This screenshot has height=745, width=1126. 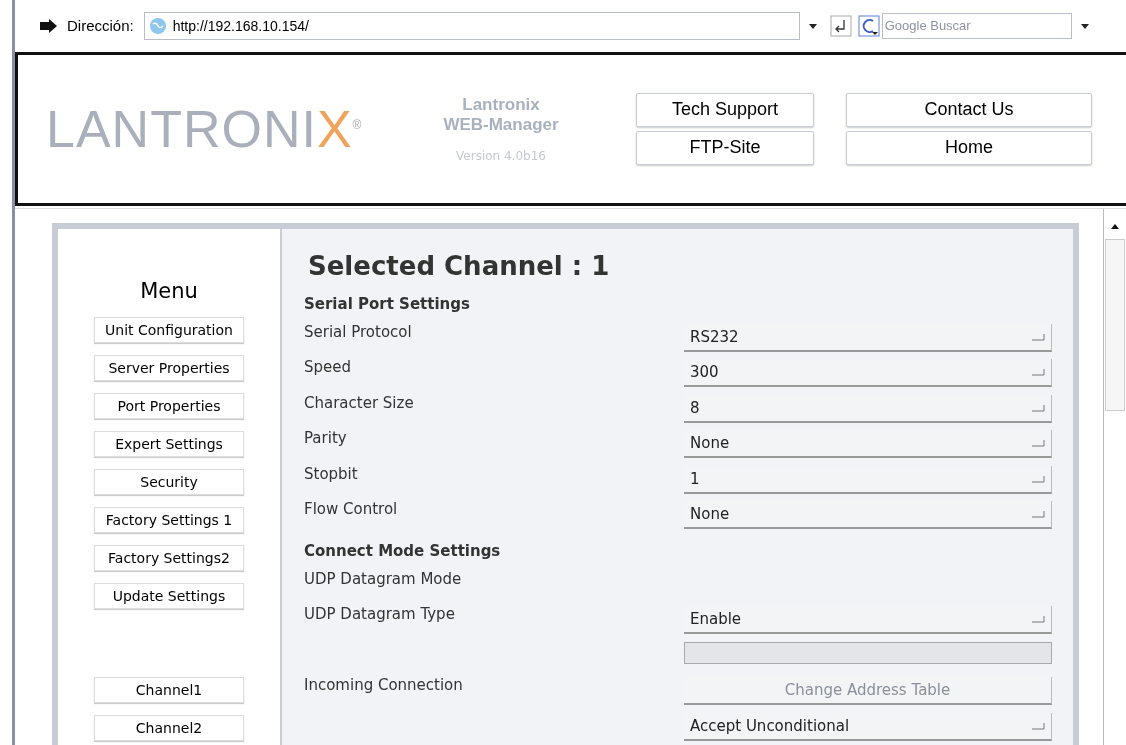 I want to click on enter-icon, so click(x=840, y=25).